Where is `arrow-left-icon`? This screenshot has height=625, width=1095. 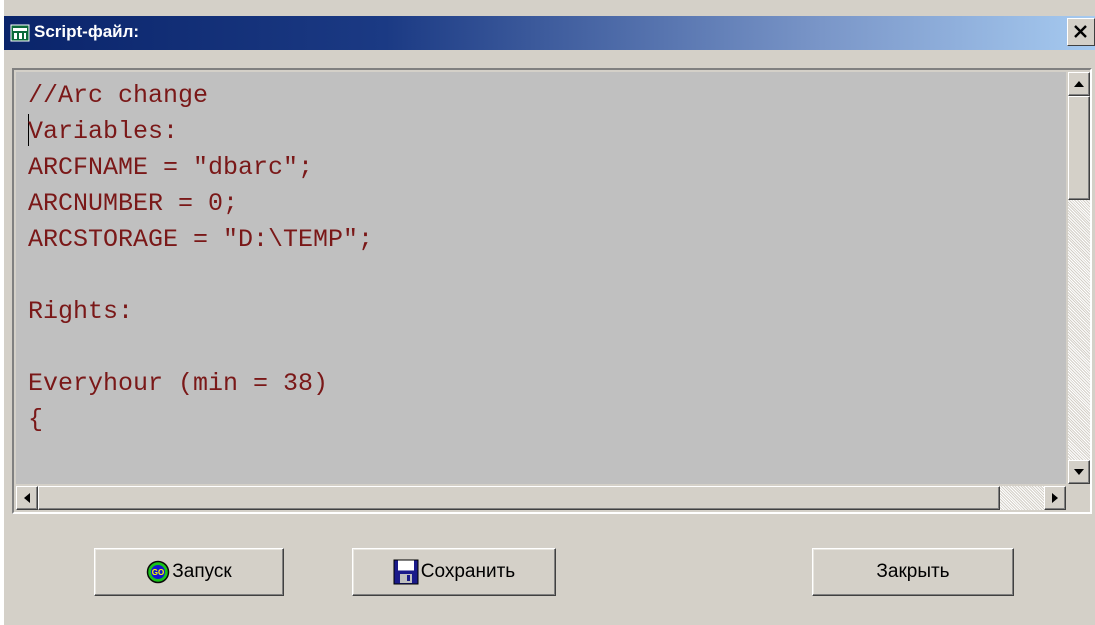 arrow-left-icon is located at coordinates (27, 498).